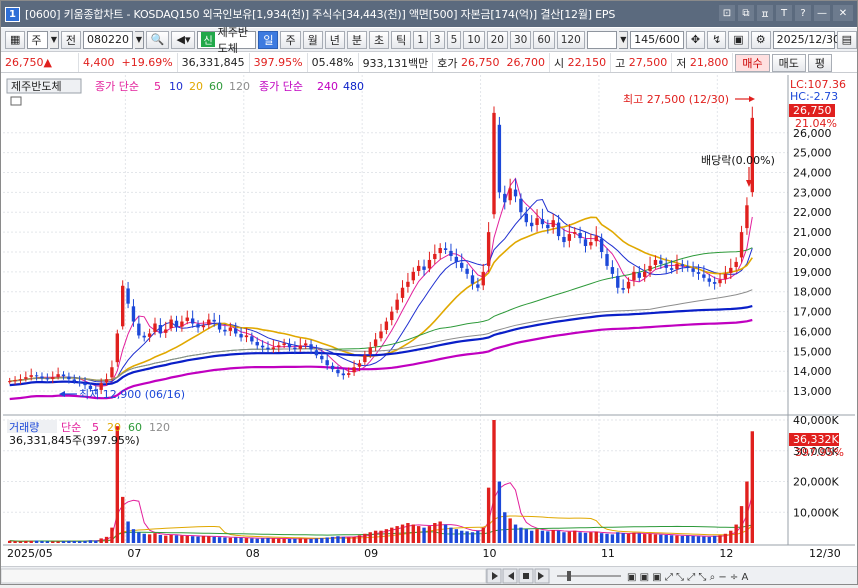 The image size is (858, 588). What do you see at coordinates (420, 39) in the screenshot?
I see `interval-1: 1` at bounding box center [420, 39].